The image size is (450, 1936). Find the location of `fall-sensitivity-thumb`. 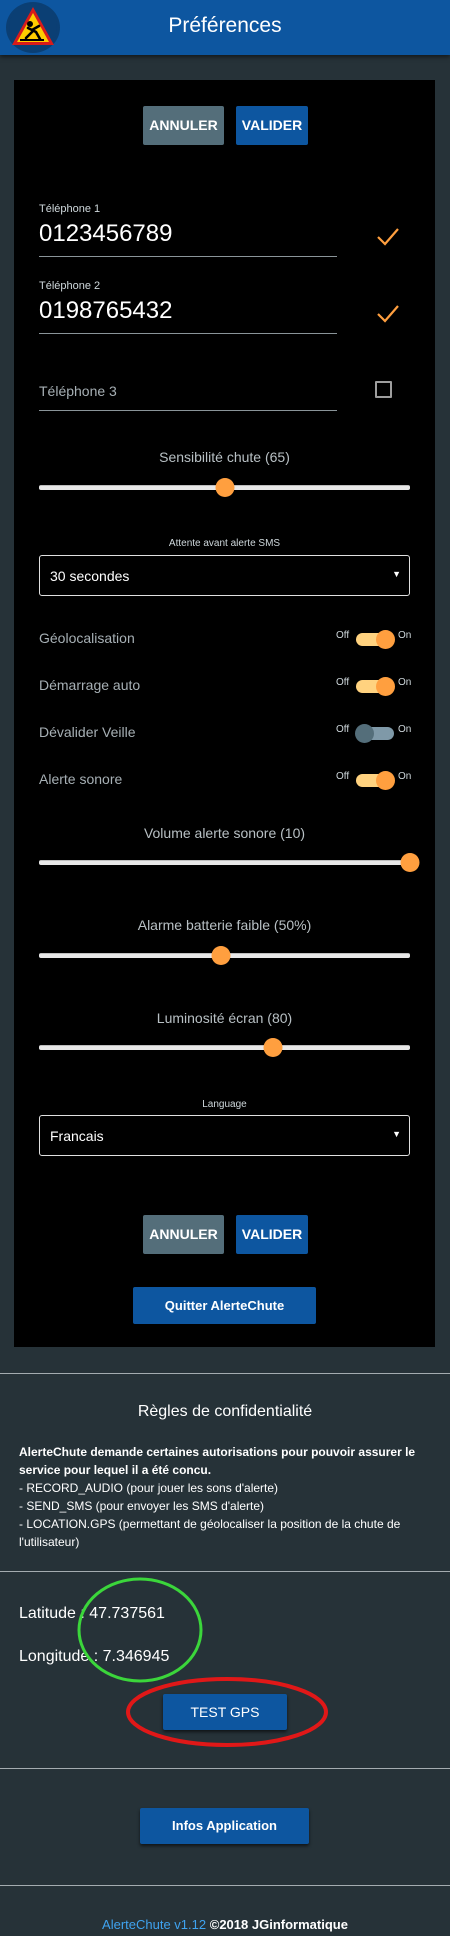

fall-sensitivity-thumb is located at coordinates (224, 487).